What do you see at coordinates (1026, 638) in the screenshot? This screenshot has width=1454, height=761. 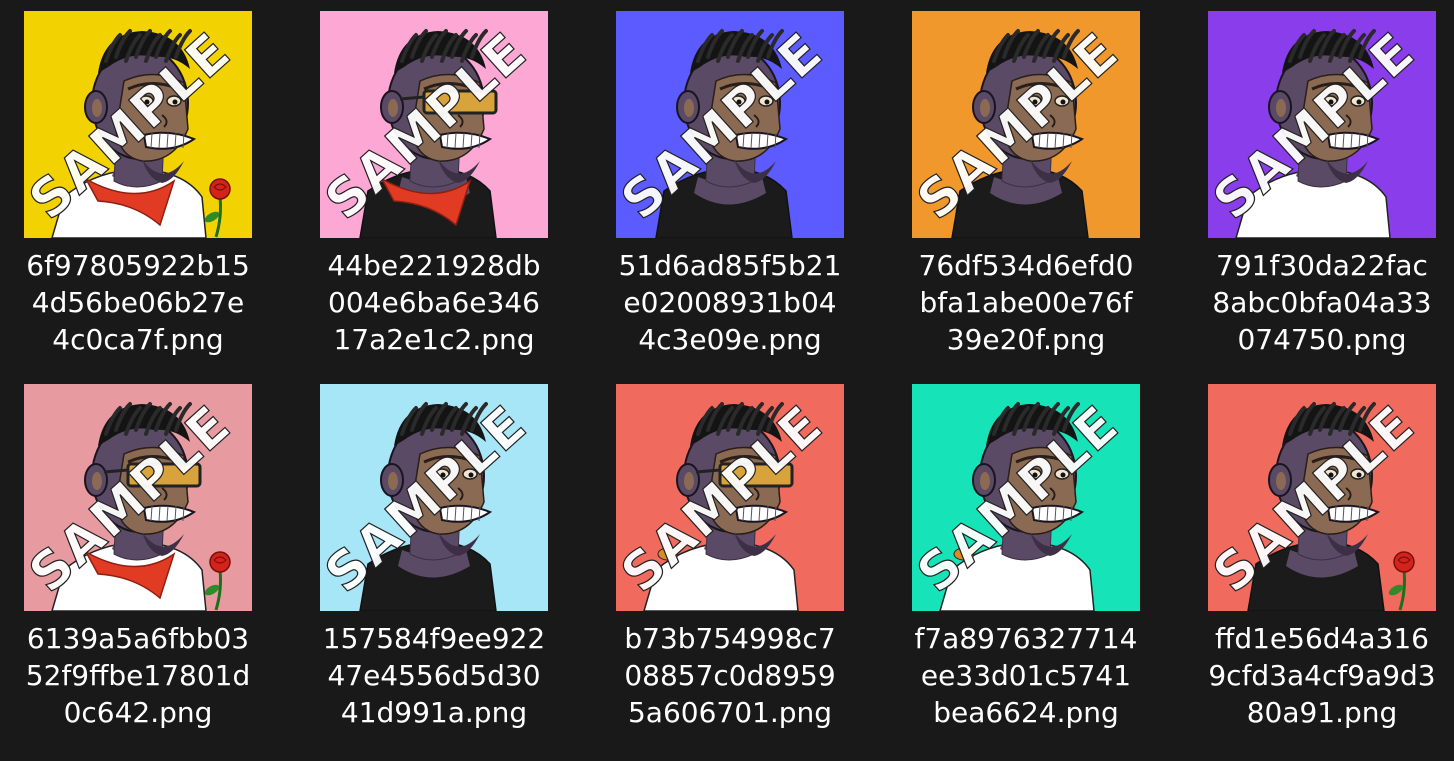 I see `file-name-line: f7a8976327714` at bounding box center [1026, 638].